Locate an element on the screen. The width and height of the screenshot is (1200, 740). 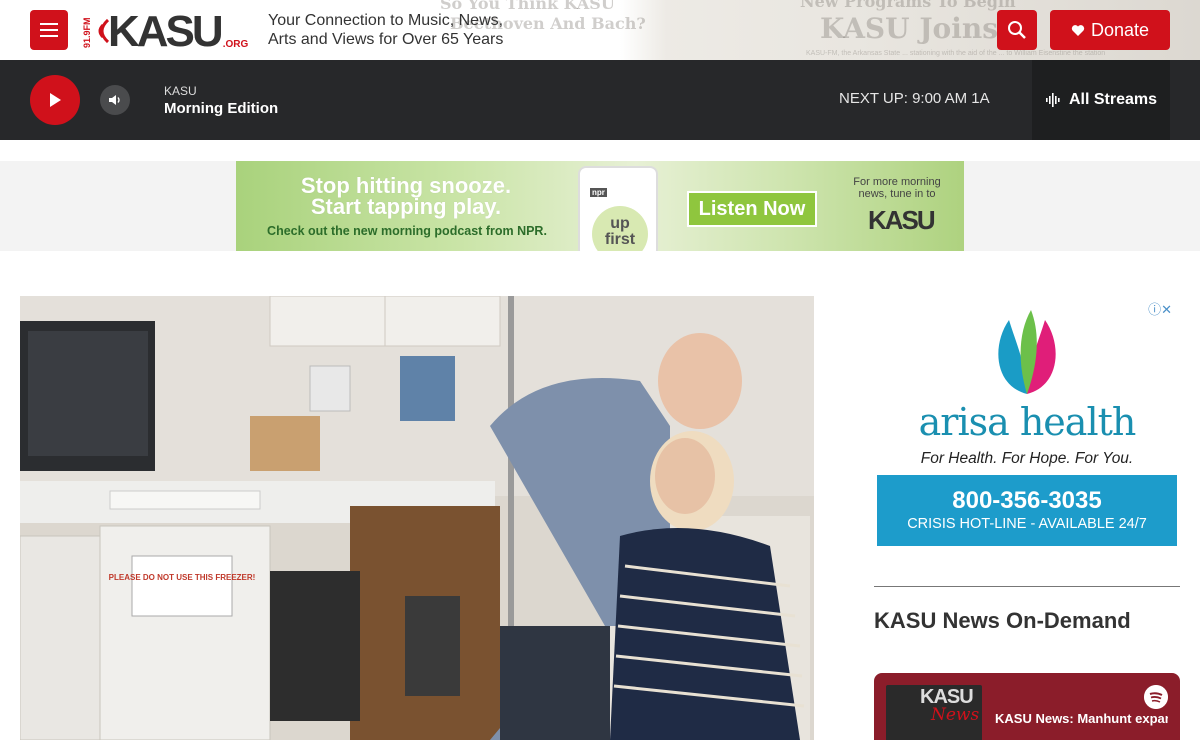
up-first-word-2: first is located at coordinates (620, 239).